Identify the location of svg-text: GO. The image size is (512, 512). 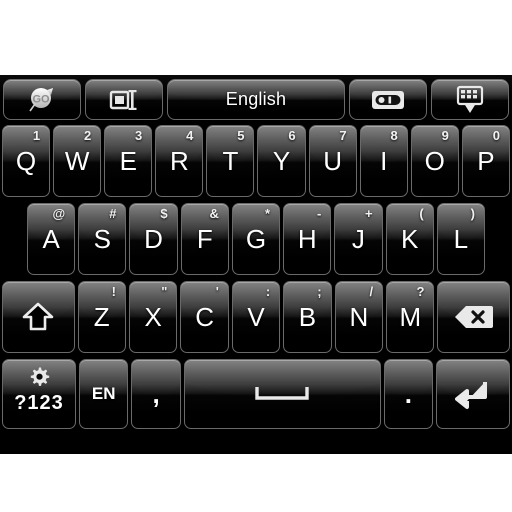
(41, 99).